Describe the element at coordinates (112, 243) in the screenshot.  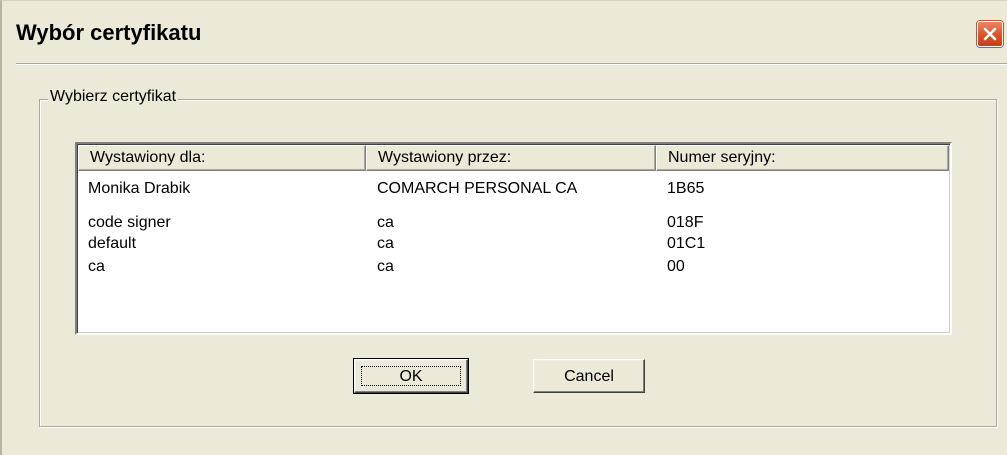
I see `cell-issued-to: default` at that location.